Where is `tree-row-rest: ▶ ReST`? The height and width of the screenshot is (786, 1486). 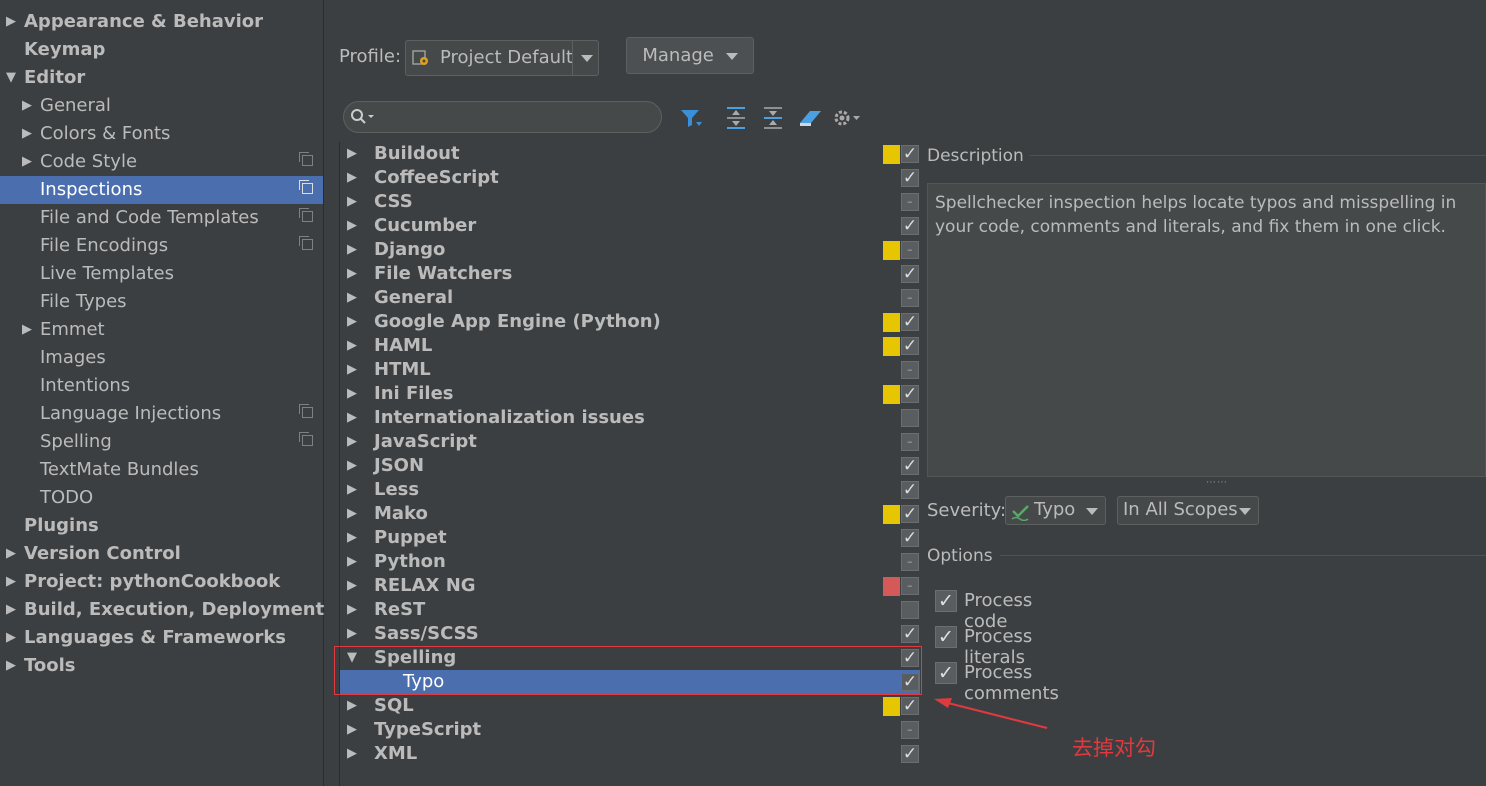
tree-row-rest: ▶ ReST is located at coordinates (630, 610).